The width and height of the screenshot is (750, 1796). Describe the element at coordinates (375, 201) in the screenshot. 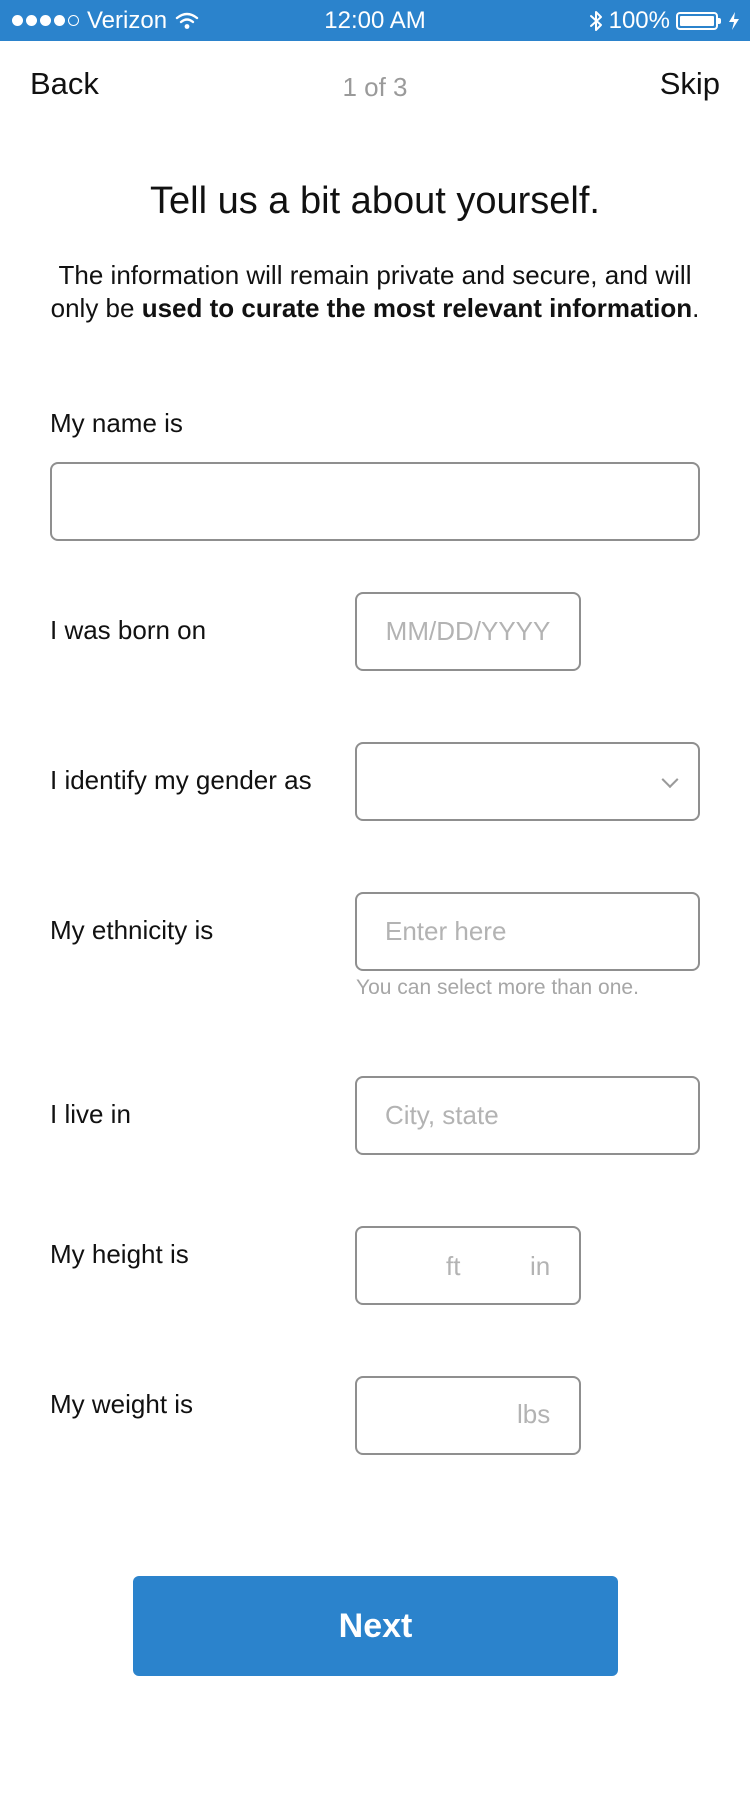

I see `page-title: Tell us a bit about yourself.` at that location.